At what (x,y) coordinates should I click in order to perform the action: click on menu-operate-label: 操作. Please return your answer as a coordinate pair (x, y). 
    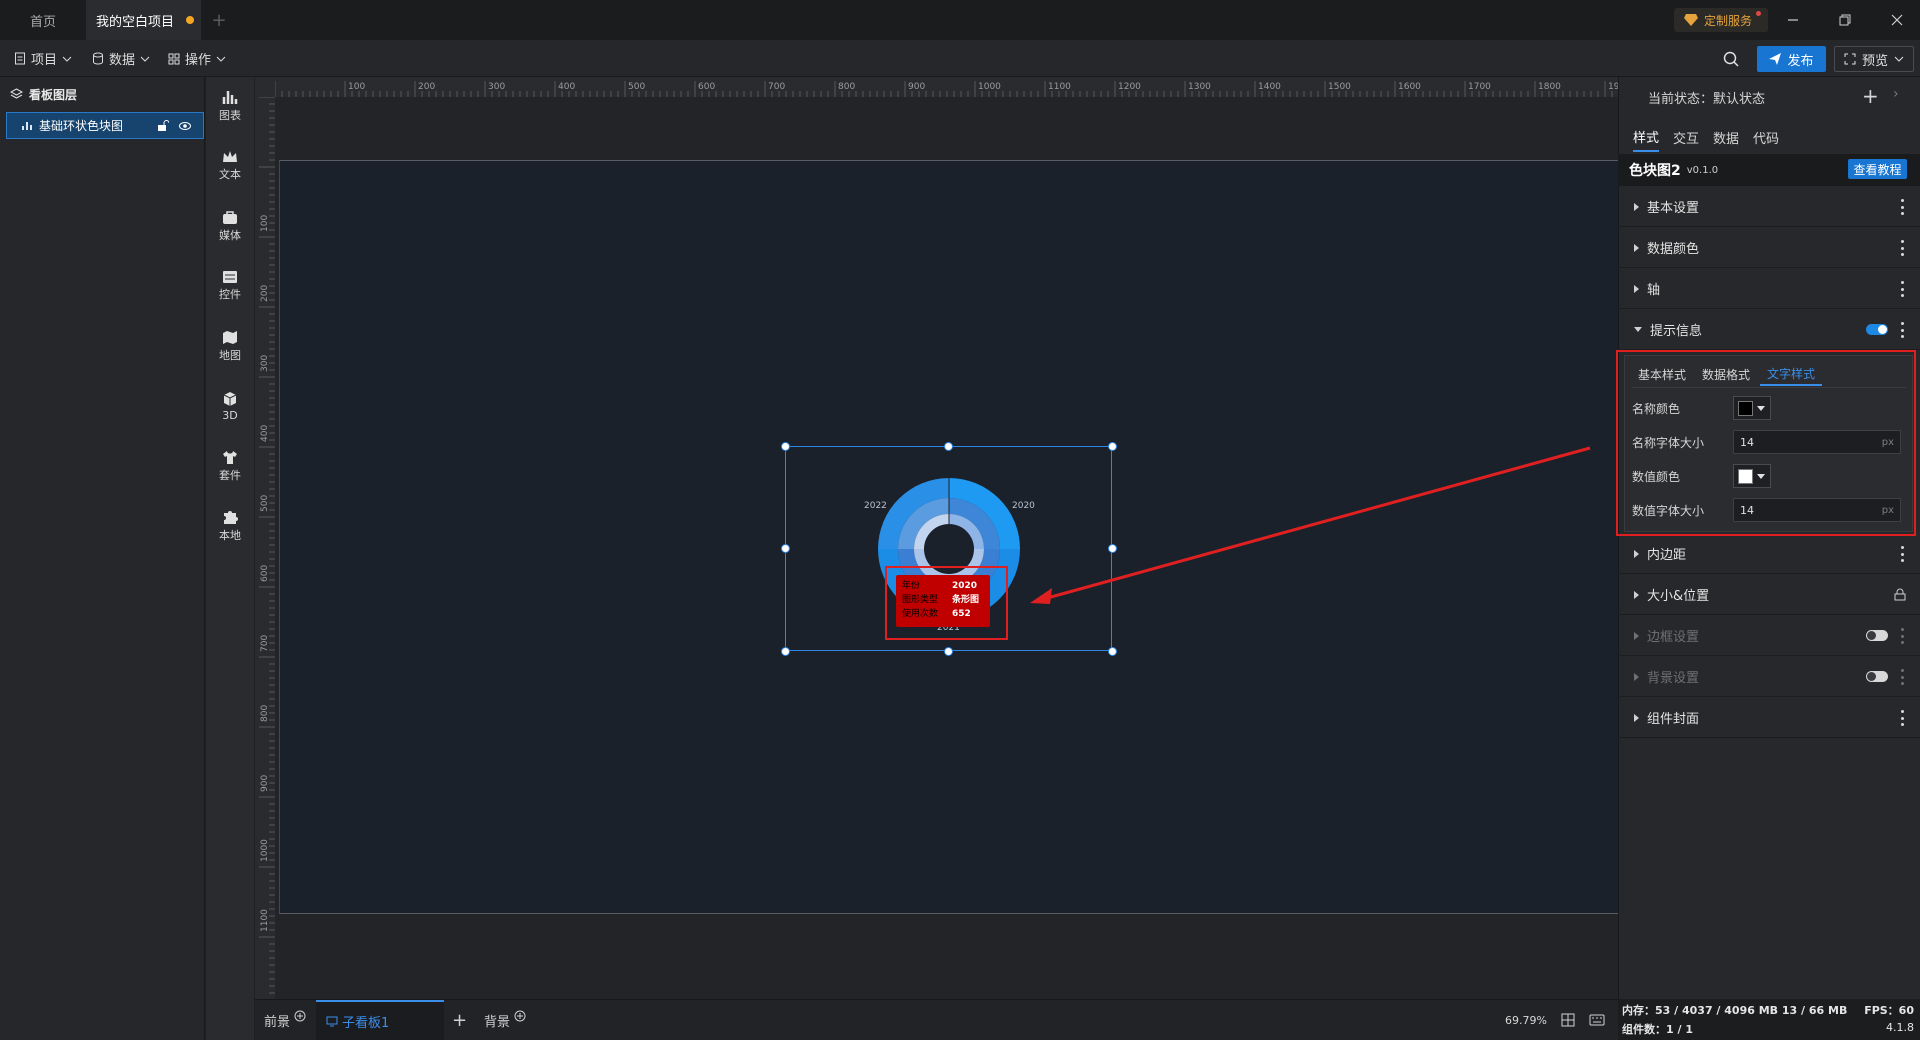
    Looking at the image, I should click on (198, 60).